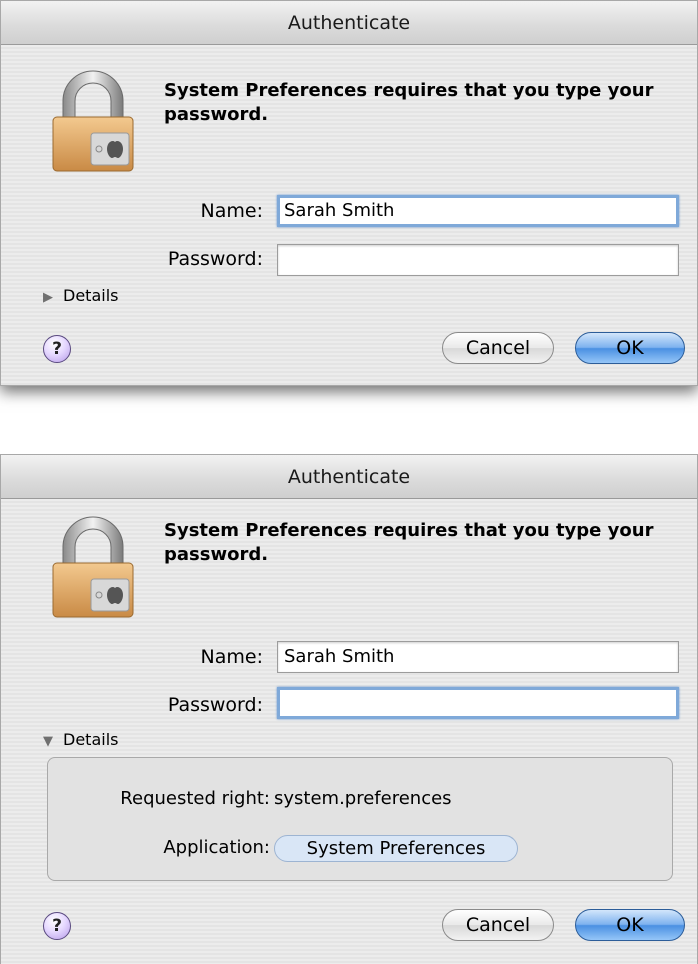 The image size is (698, 964). I want to click on details-disclosure: ▶ Details, so click(80, 295).